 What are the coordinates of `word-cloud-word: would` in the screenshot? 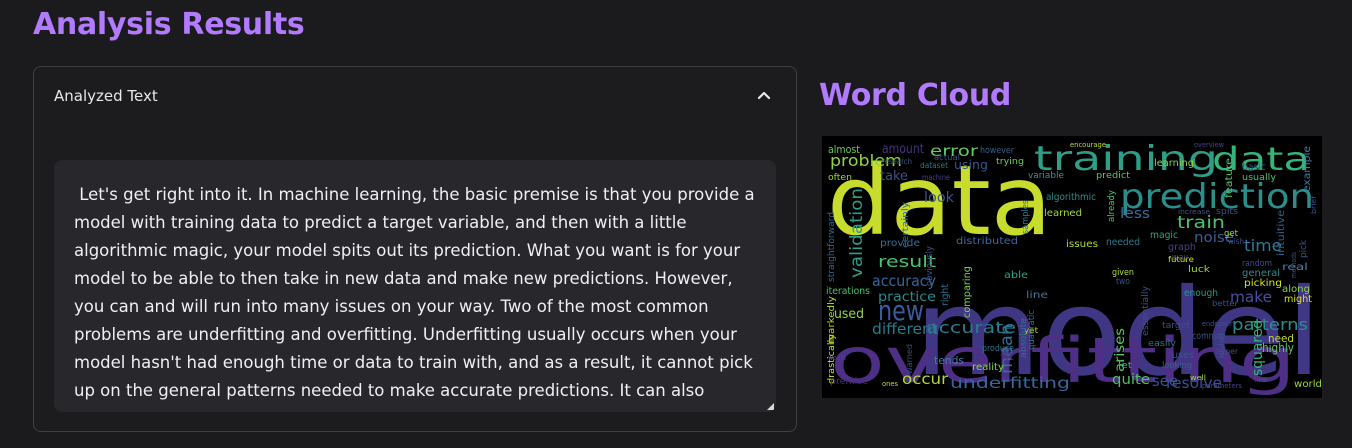 It's located at (837, 358).